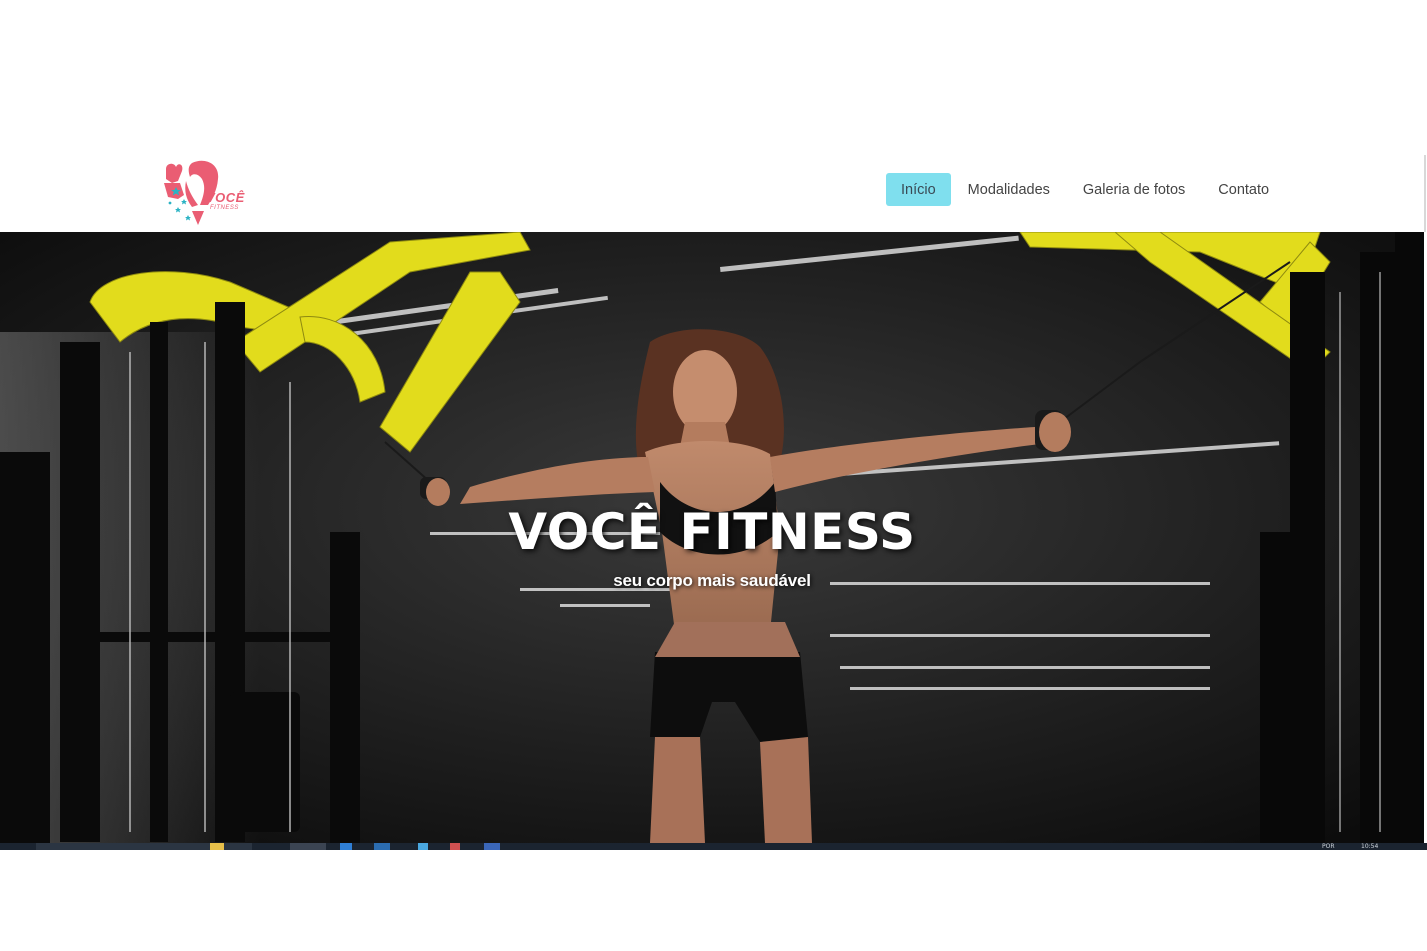 The image size is (1427, 951). I want to click on logo-text: VOCÊ, so click(225, 197).